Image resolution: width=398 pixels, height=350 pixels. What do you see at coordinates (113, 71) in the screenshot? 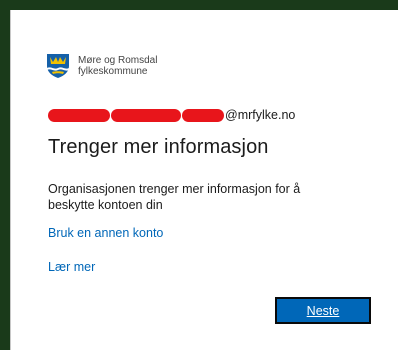
I see `org-name-line2: fylkeskommune` at bounding box center [113, 71].